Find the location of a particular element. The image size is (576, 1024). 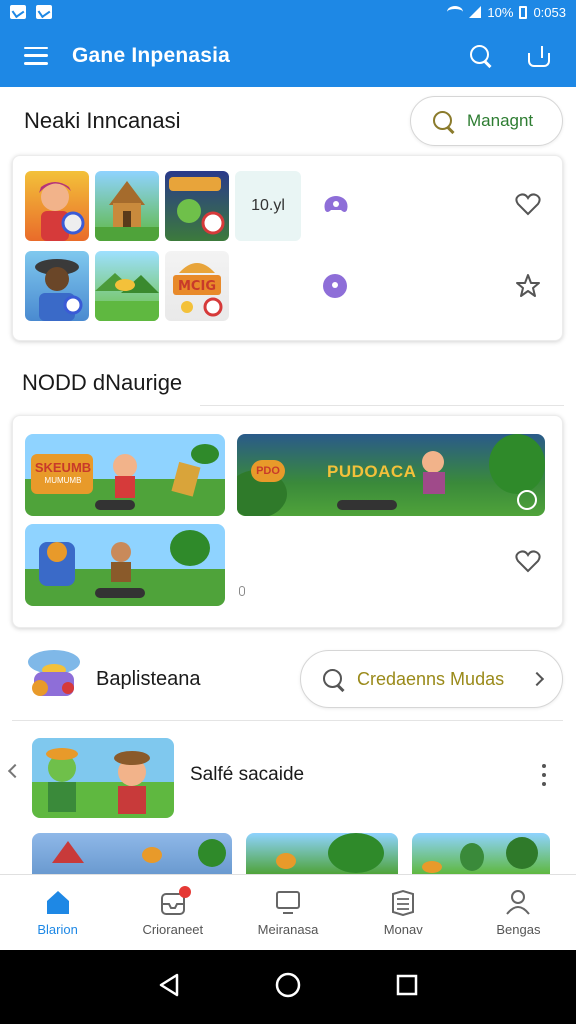

home-button-icon is located at coordinates (288, 987).